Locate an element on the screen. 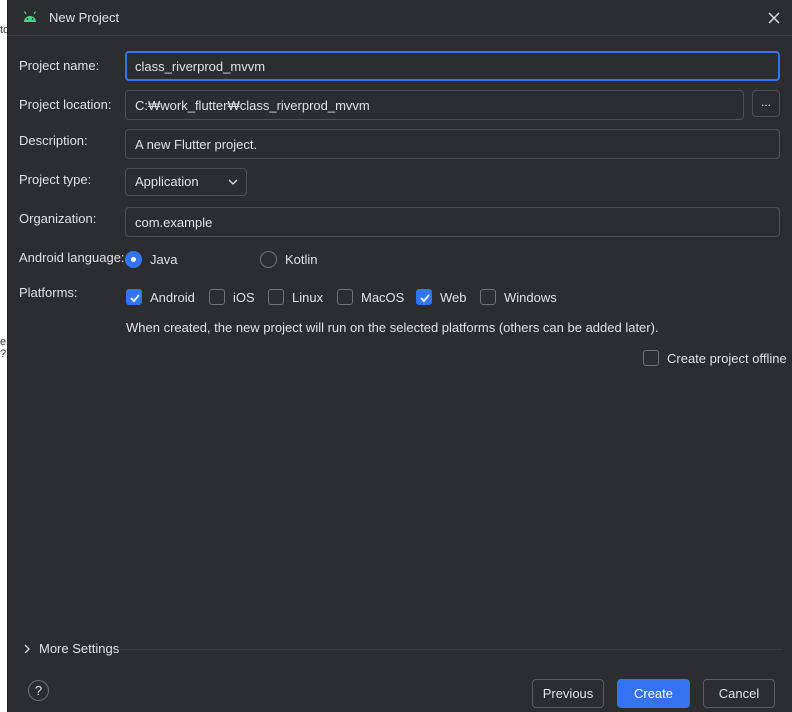 This screenshot has width=792, height=712. chevron-down-icon is located at coordinates (233, 182).